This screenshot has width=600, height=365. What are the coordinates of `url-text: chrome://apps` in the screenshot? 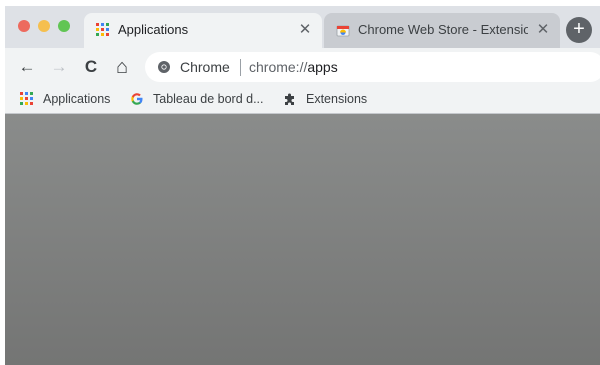 It's located at (293, 67).